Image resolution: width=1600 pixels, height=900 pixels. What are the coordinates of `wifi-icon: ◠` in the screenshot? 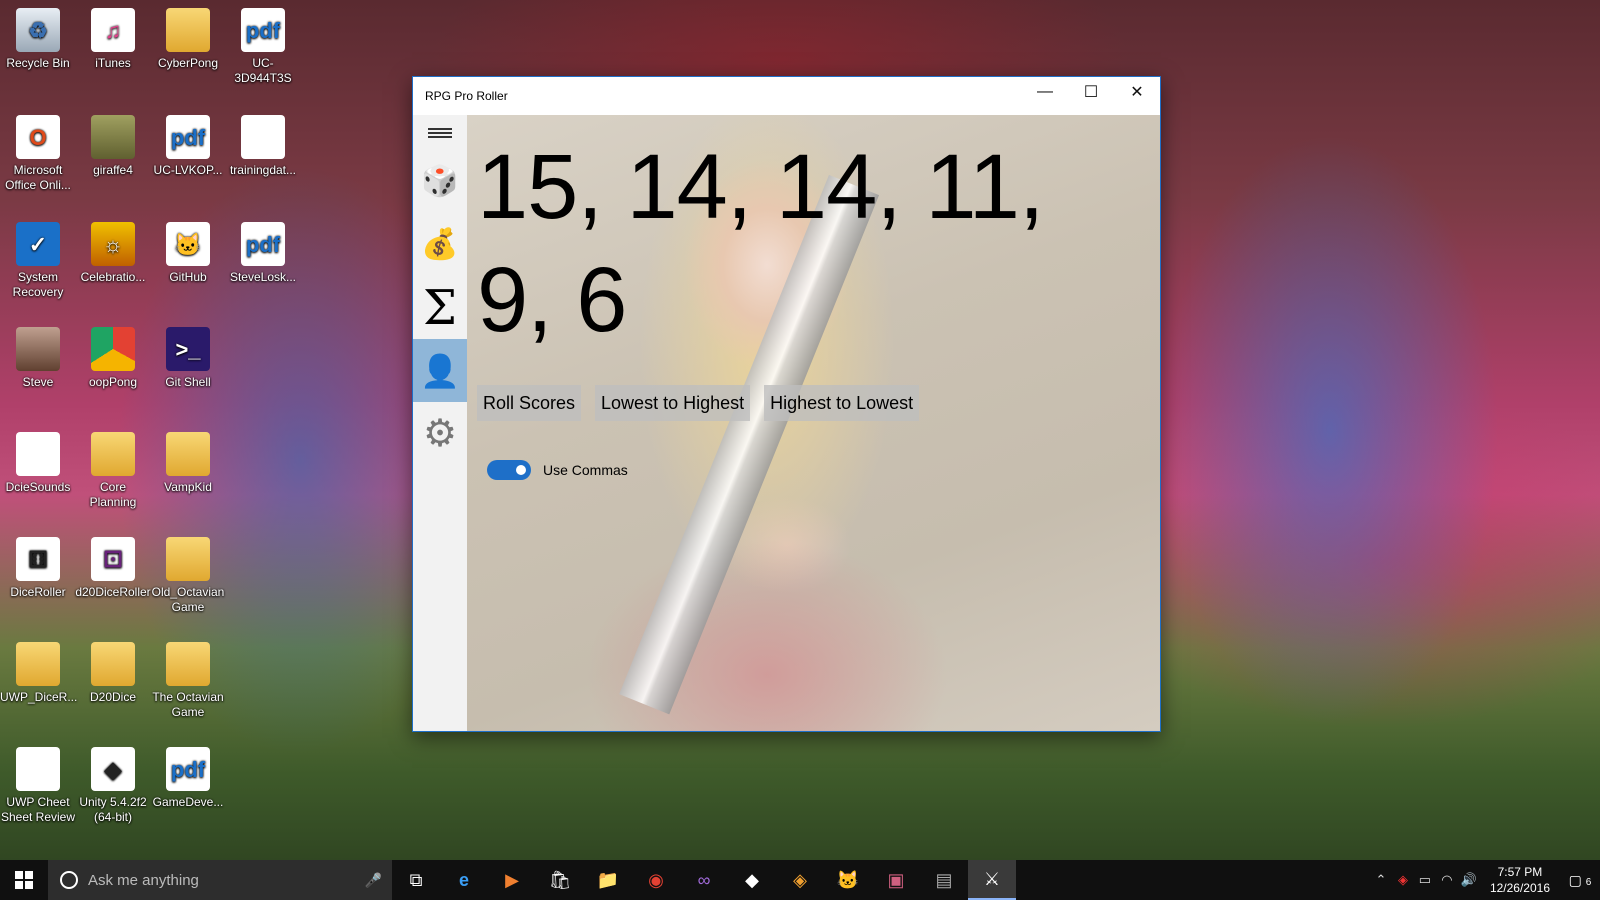 It's located at (1447, 880).